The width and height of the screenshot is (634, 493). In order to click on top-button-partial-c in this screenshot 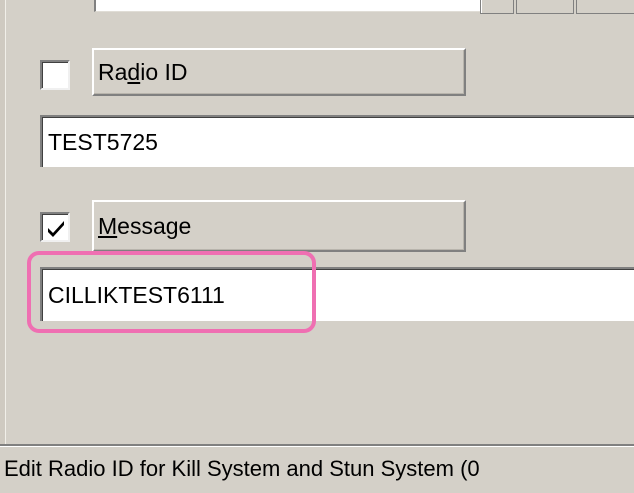, I will do `click(605, 7)`.